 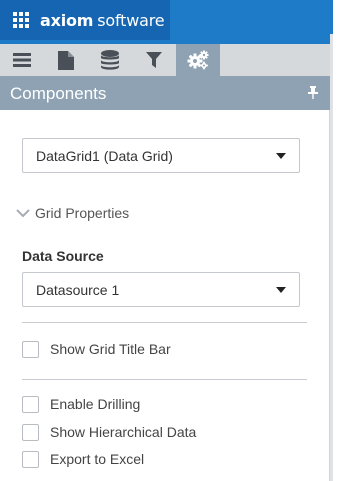 I want to click on filter-icon, so click(x=154, y=60).